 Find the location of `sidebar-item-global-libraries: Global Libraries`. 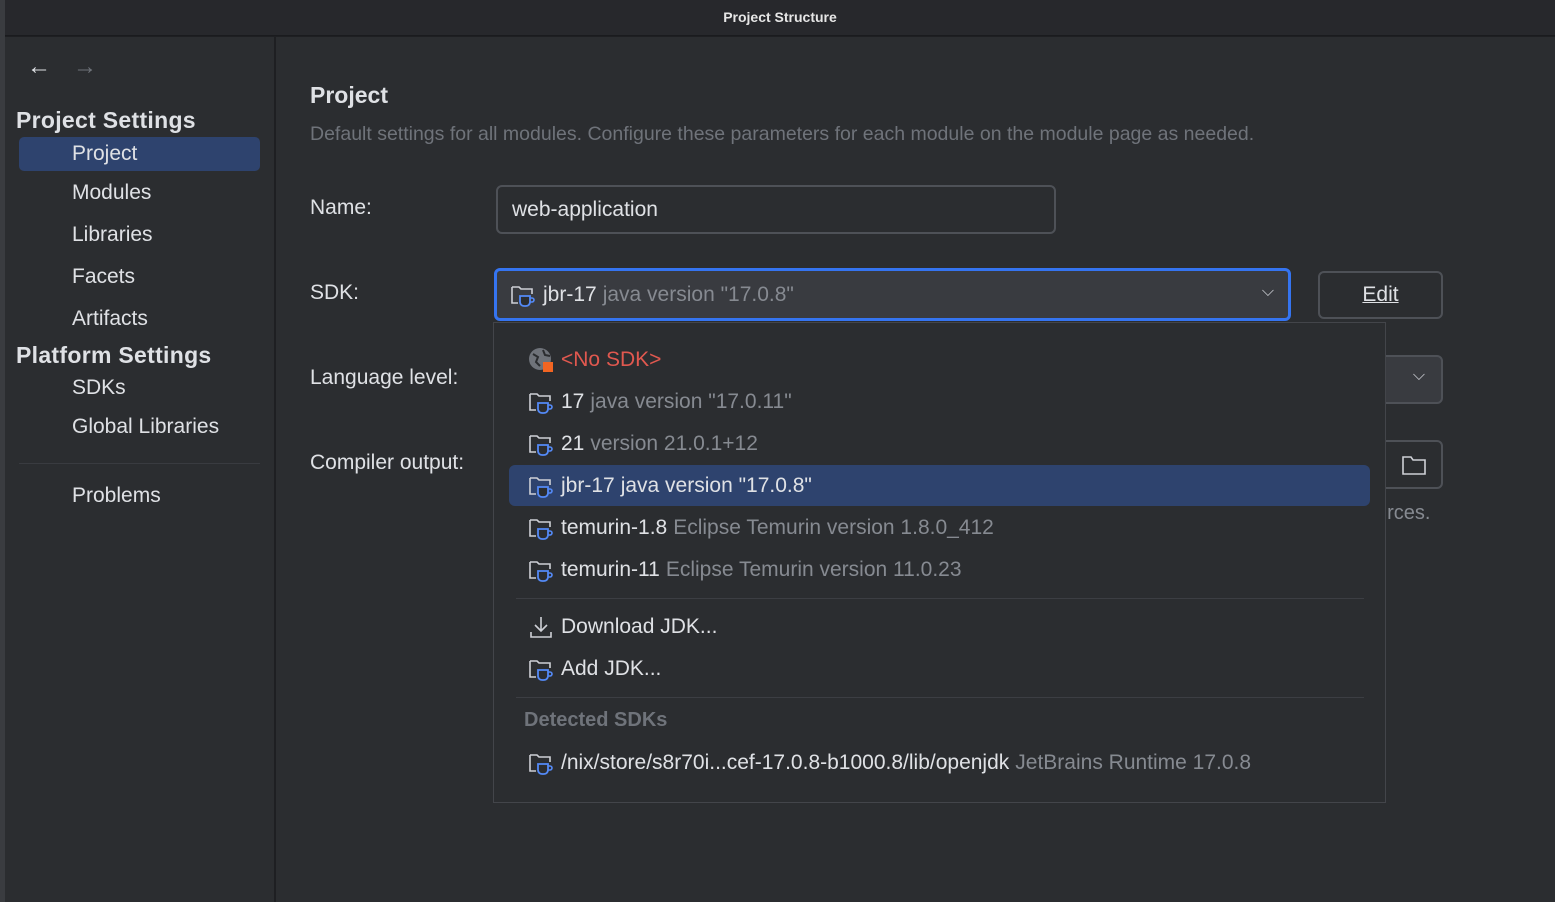

sidebar-item-global-libraries: Global Libraries is located at coordinates (139, 427).